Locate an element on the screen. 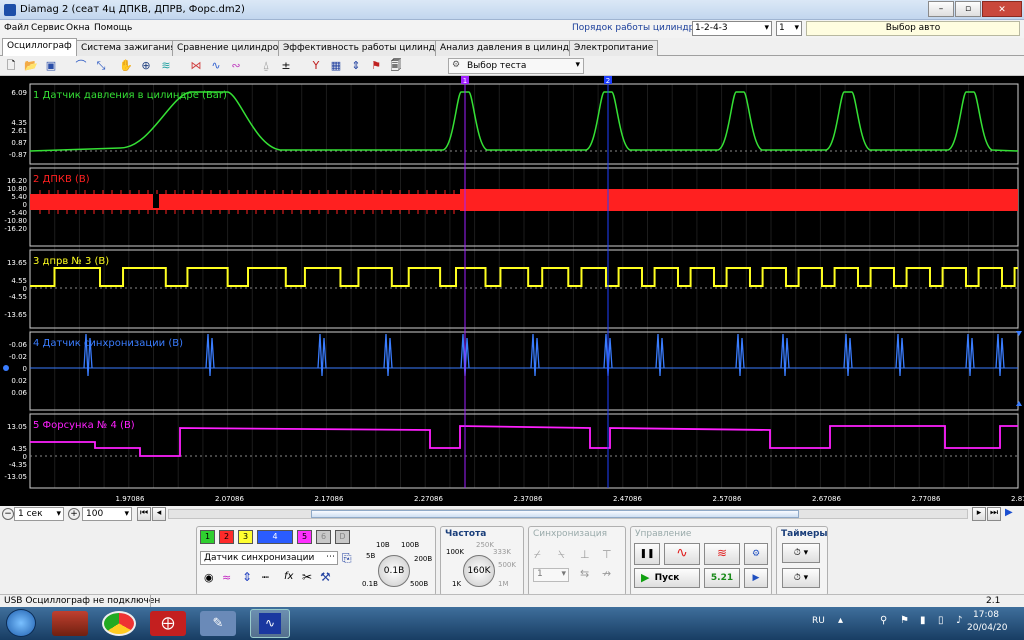 The width and height of the screenshot is (1024, 640). step-back-icon: ◂ is located at coordinates (159, 514).